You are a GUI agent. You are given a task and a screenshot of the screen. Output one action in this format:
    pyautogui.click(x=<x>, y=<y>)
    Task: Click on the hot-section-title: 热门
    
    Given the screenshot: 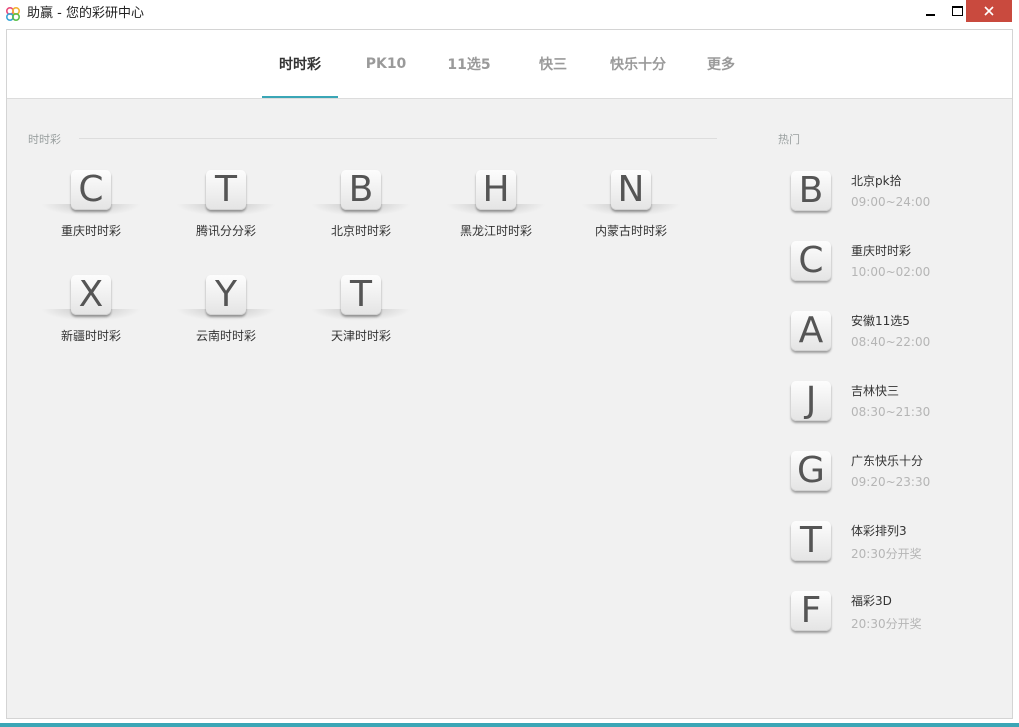 What is the action you would take?
    pyautogui.click(x=789, y=139)
    